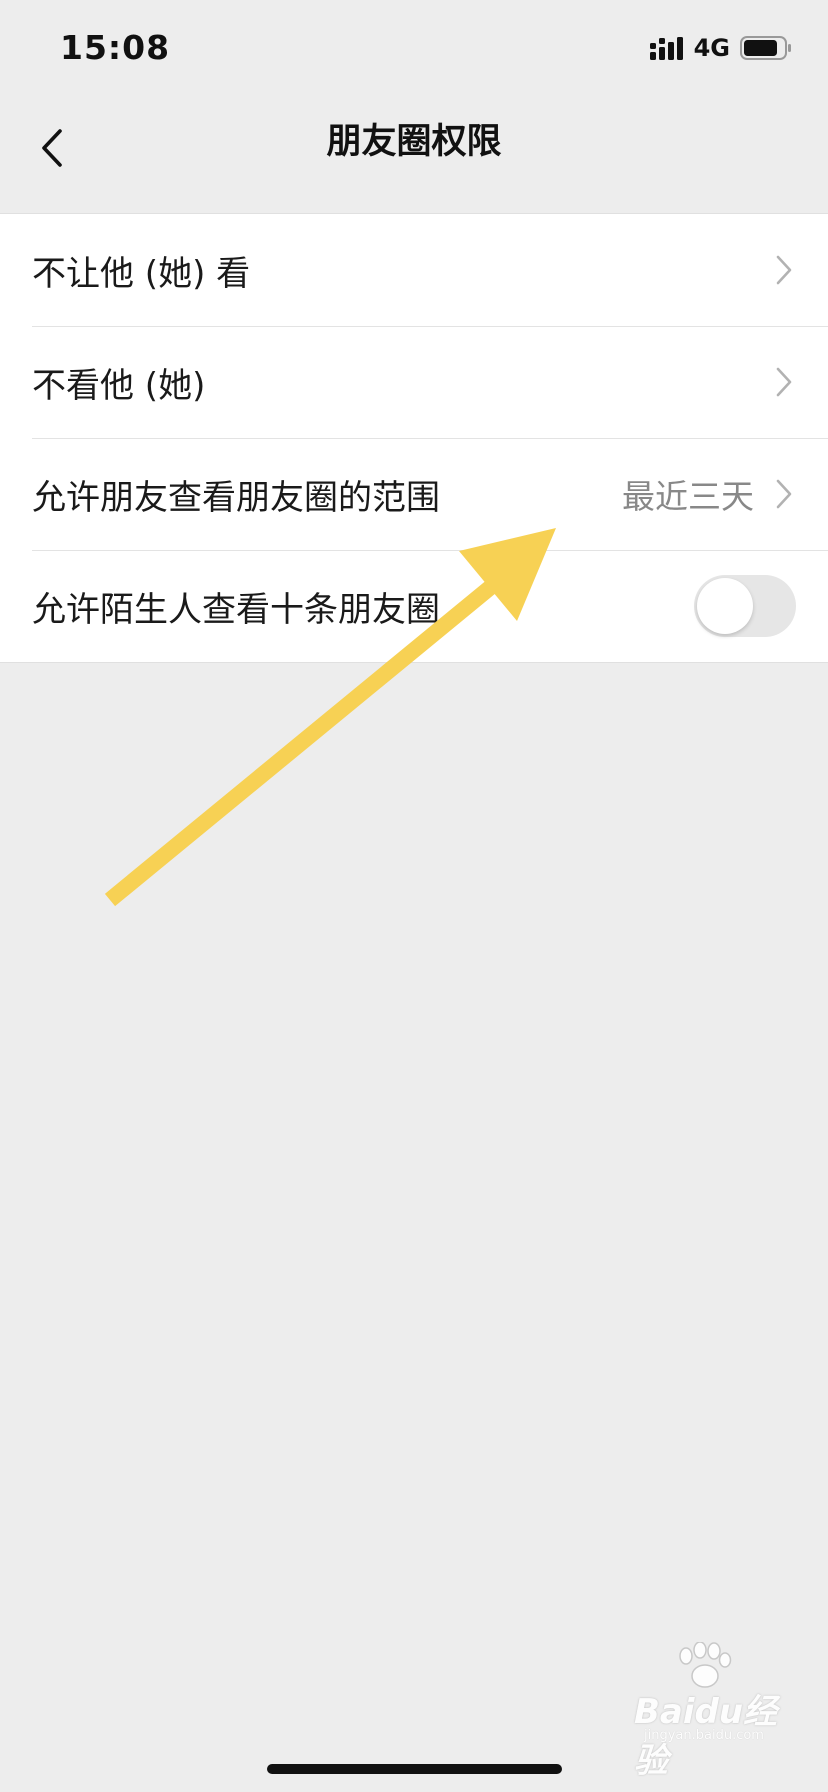 The height and width of the screenshot is (1792, 828). Describe the element at coordinates (666, 48) in the screenshot. I see `signal-bars-icon` at that location.